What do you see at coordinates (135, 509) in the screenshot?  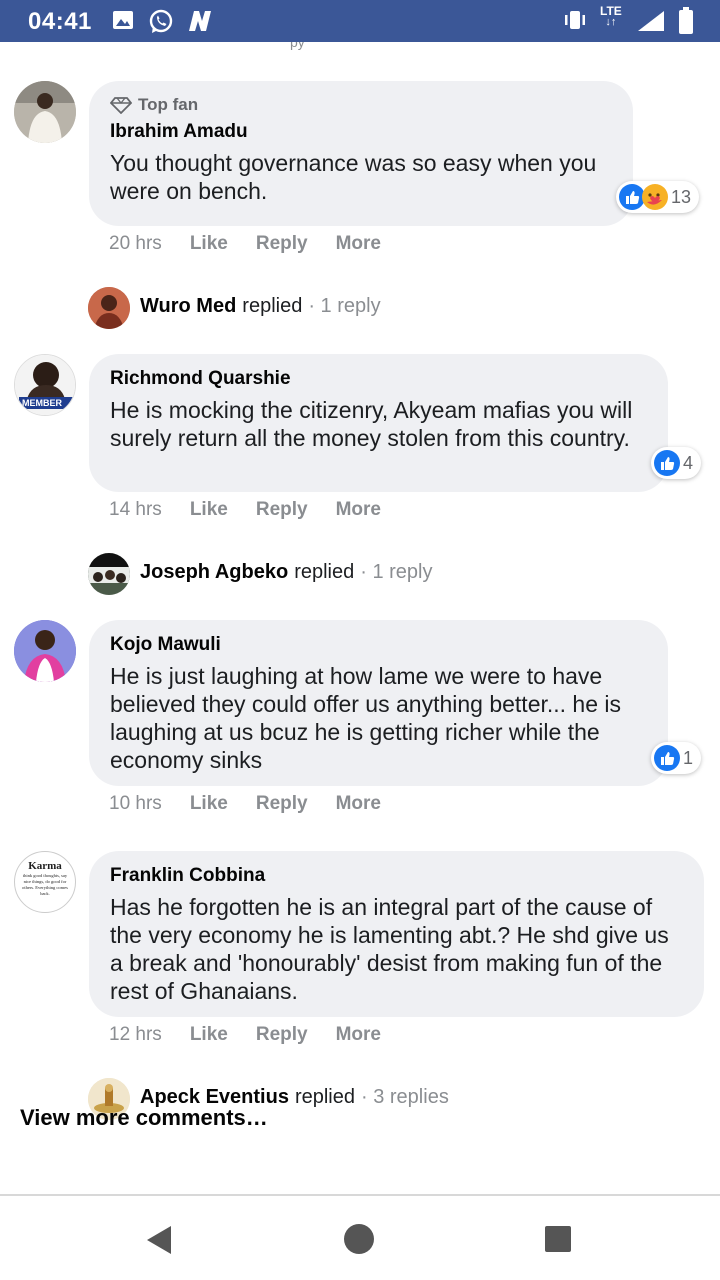 I see `comment-time: 14 hrs` at bounding box center [135, 509].